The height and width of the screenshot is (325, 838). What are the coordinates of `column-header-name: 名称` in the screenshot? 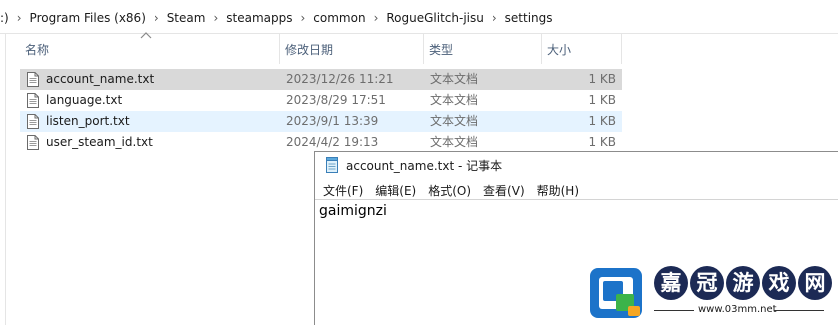 It's located at (150, 49).